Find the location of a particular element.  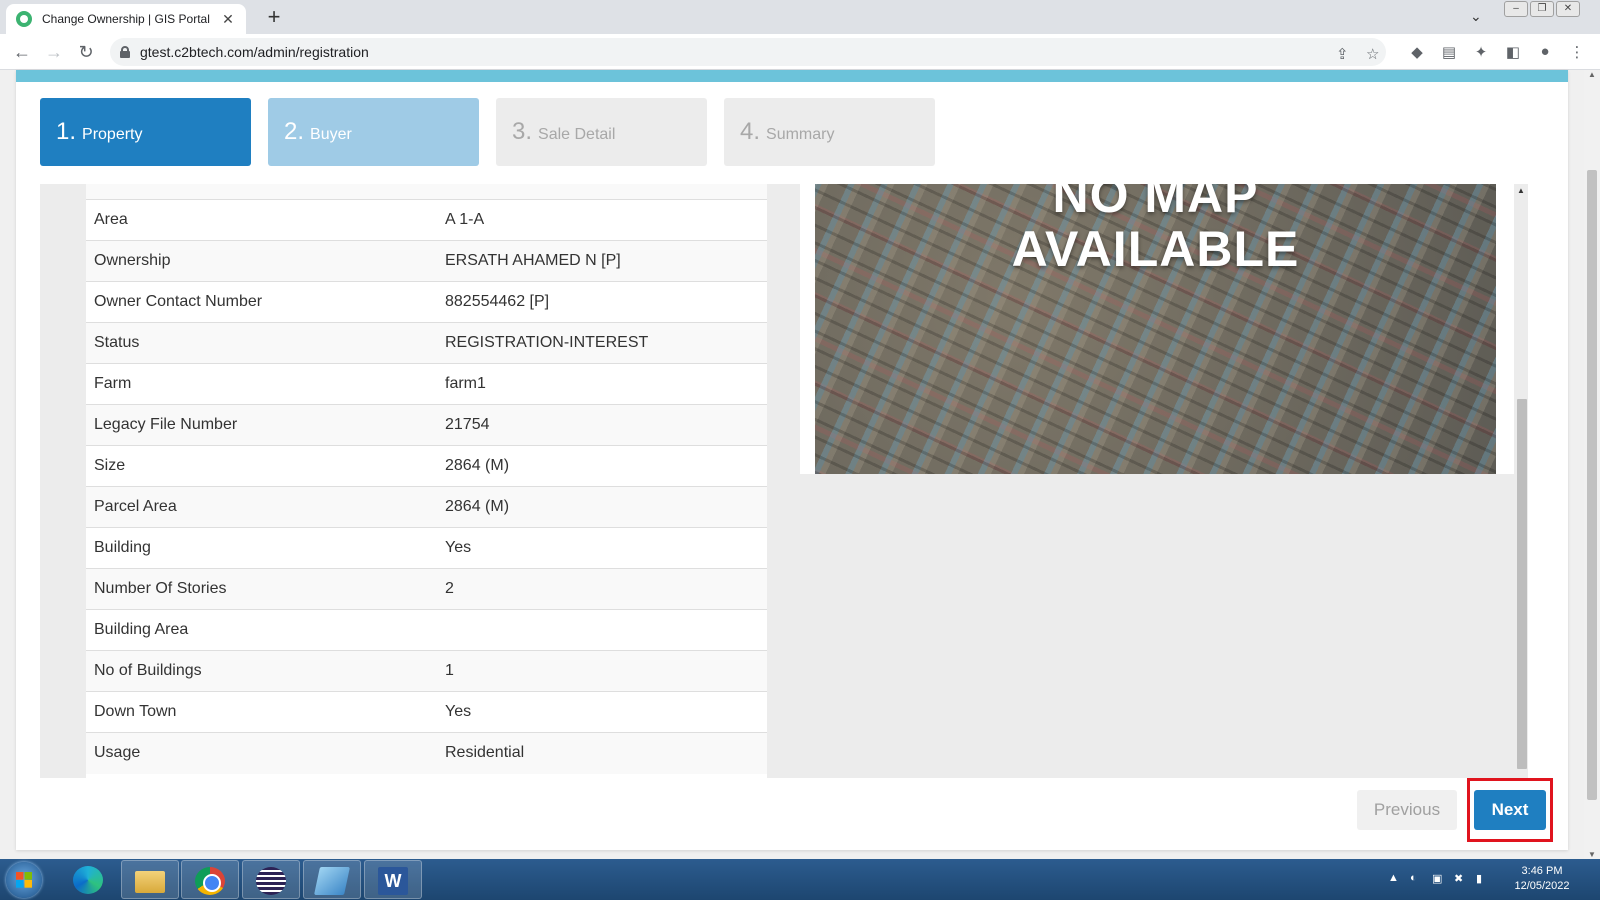

bookmark-star-icon: ☆ is located at coordinates (1372, 54).